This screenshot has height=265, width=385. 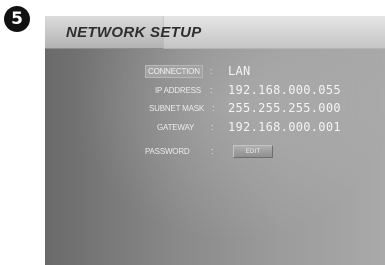 What do you see at coordinates (284, 90) in the screenshot?
I see `ip-address-value: 192.168.000.055` at bounding box center [284, 90].